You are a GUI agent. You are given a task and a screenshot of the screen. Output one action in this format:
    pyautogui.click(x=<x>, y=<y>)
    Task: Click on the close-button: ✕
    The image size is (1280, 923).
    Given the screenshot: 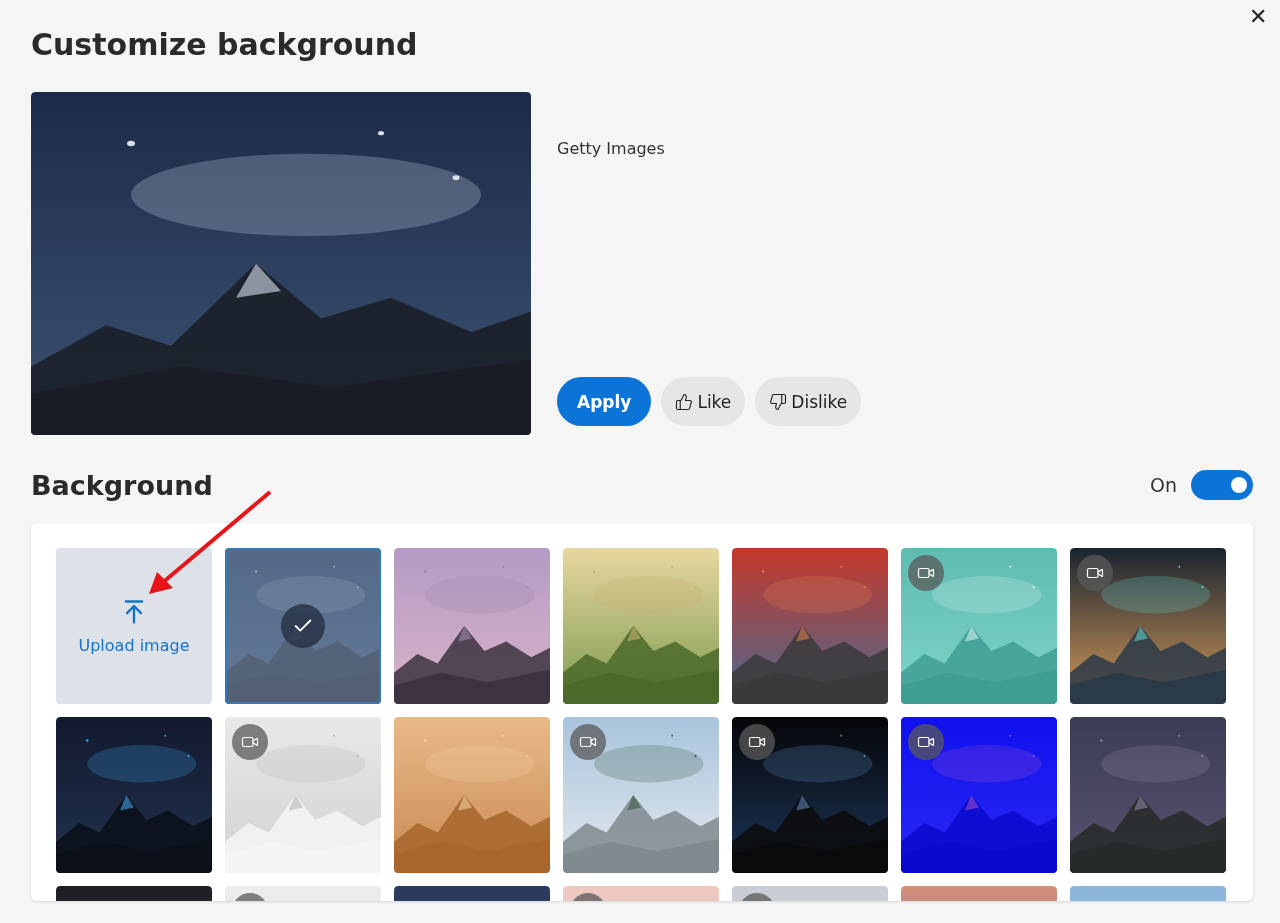 What is the action you would take?
    pyautogui.click(x=1258, y=17)
    